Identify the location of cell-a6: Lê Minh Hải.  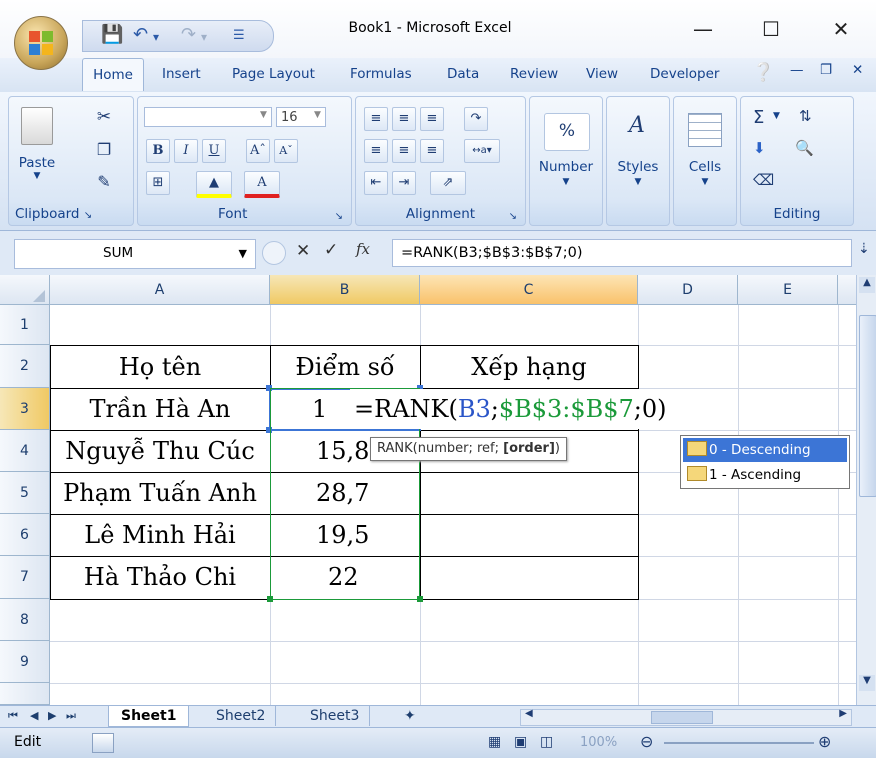
(160, 535).